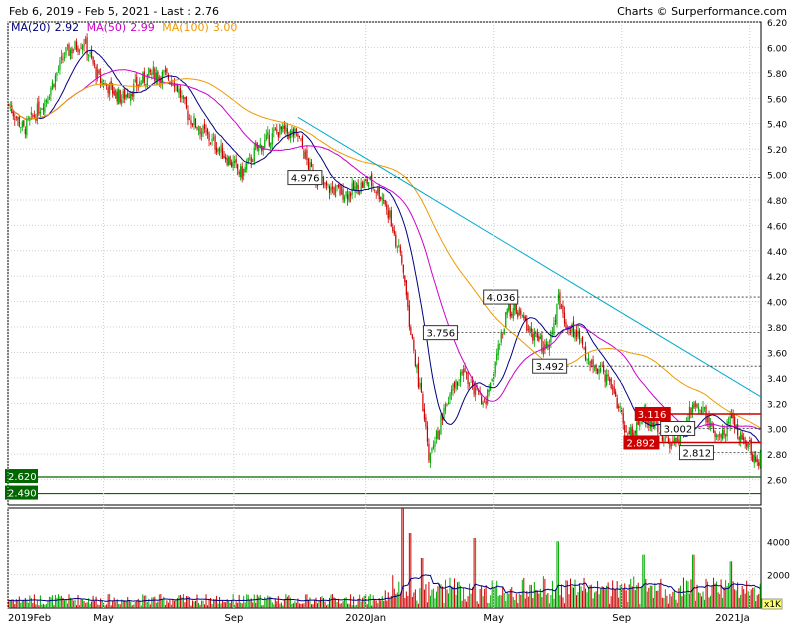 The image size is (805, 630). Describe the element at coordinates (233, 618) in the screenshot. I see `x-tick-label: Sep` at that location.